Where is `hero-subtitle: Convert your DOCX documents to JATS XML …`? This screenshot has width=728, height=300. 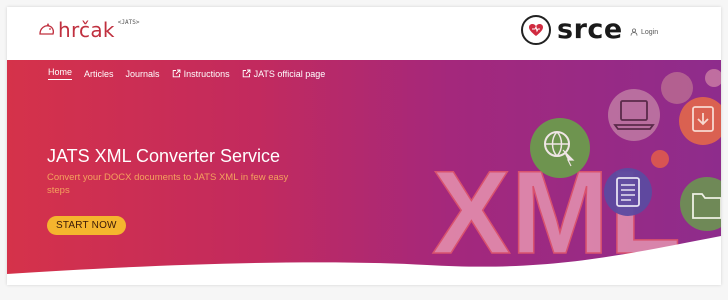
hero-subtitle: Convert your DOCX documents to JATS XML … is located at coordinates (168, 184).